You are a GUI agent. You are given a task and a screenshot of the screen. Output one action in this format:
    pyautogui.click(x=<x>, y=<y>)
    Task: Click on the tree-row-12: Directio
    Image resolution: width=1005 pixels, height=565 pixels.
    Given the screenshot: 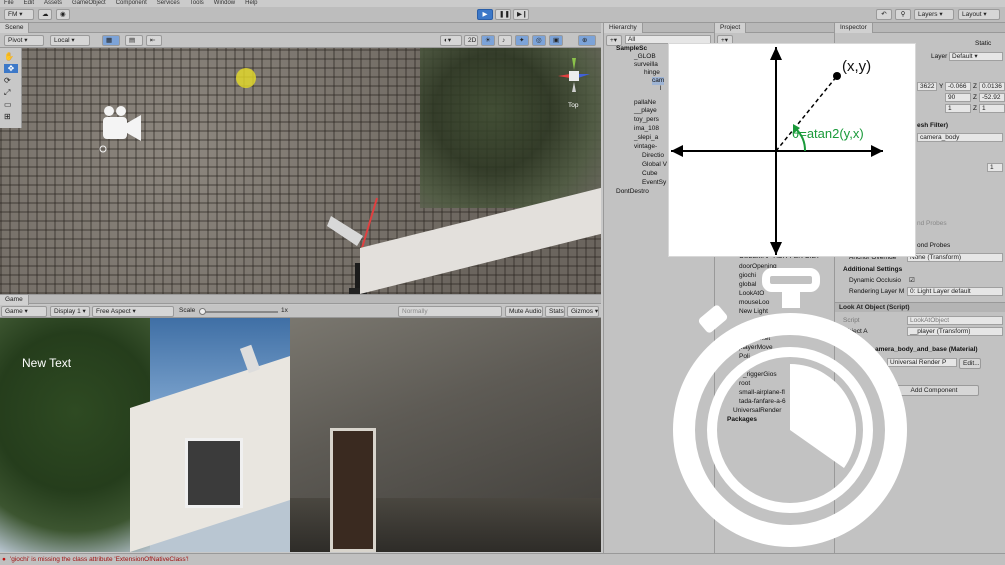 What is the action you would take?
    pyautogui.click(x=653, y=156)
    